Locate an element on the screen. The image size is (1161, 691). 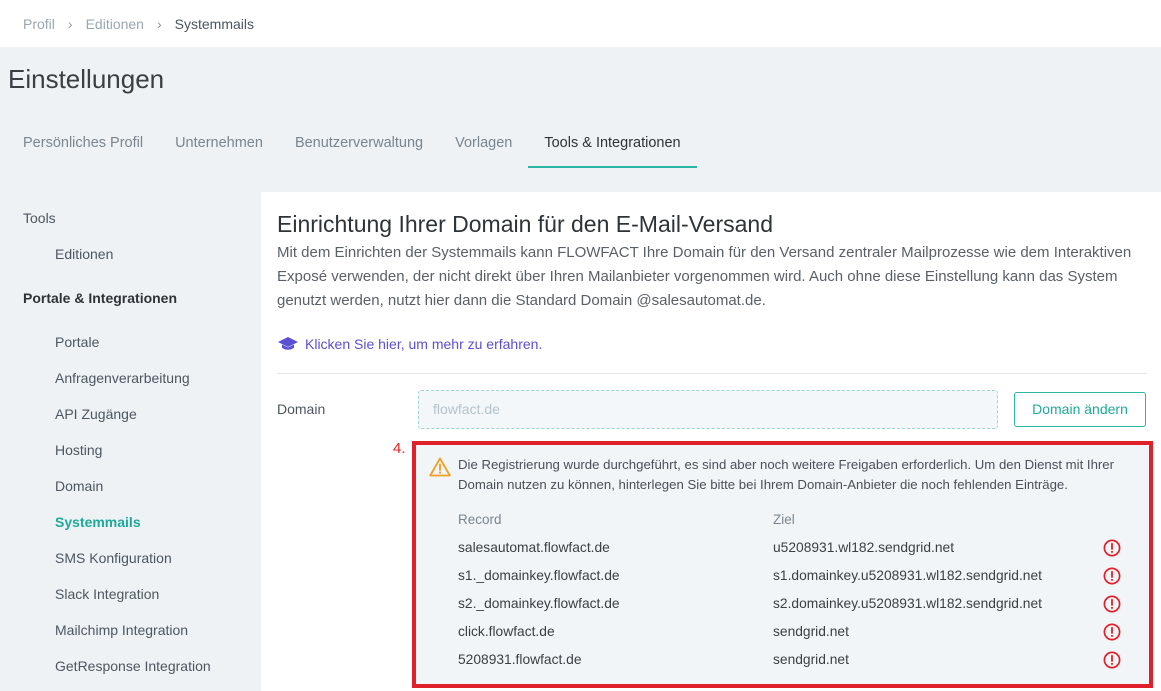
learn-more-link: Klicken Sie hier, um mehr zu erfahren. is located at coordinates (409, 344).